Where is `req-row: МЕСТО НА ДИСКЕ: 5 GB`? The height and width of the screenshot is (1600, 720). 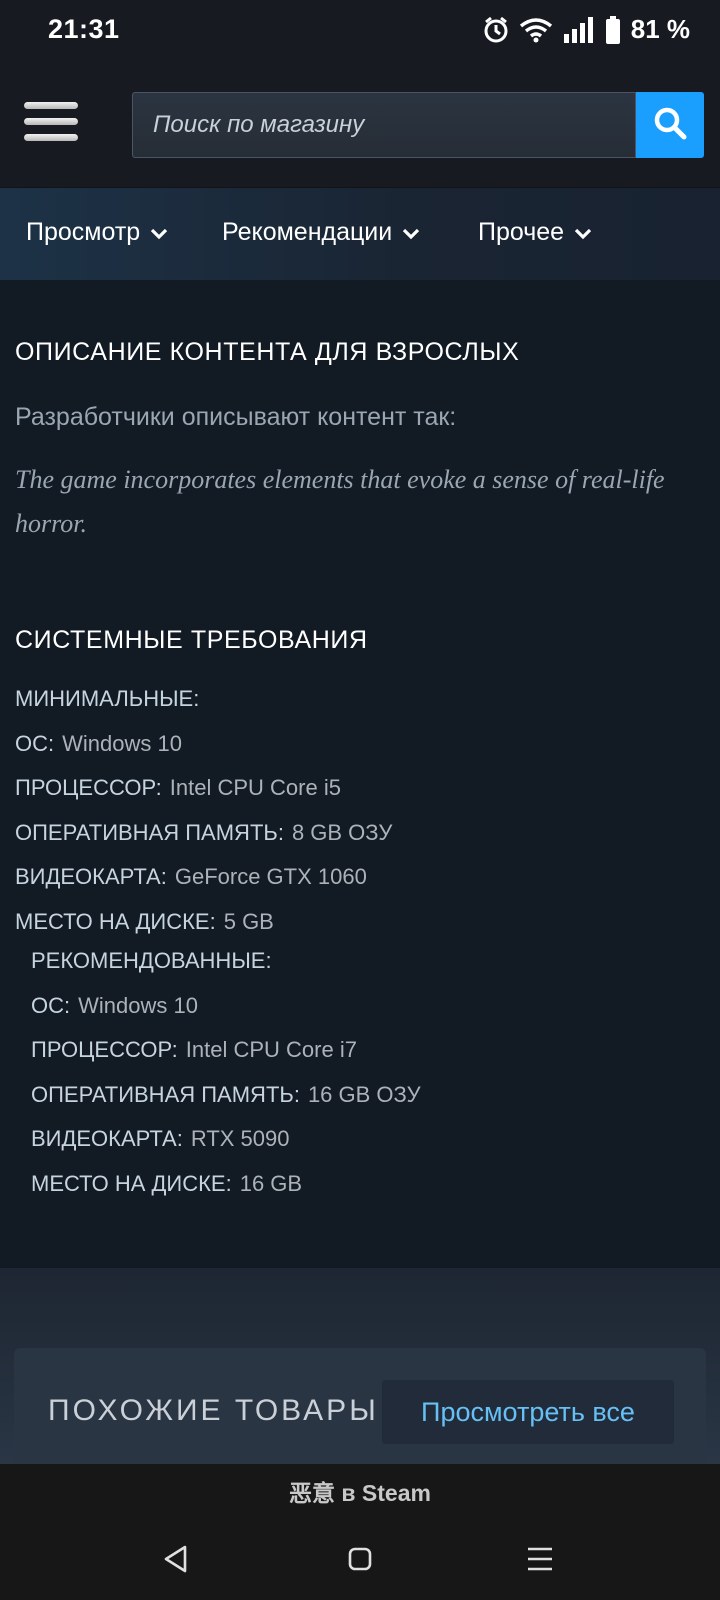
req-row: МЕСТО НА ДИСКЕ: 5 GB is located at coordinates (203, 929).